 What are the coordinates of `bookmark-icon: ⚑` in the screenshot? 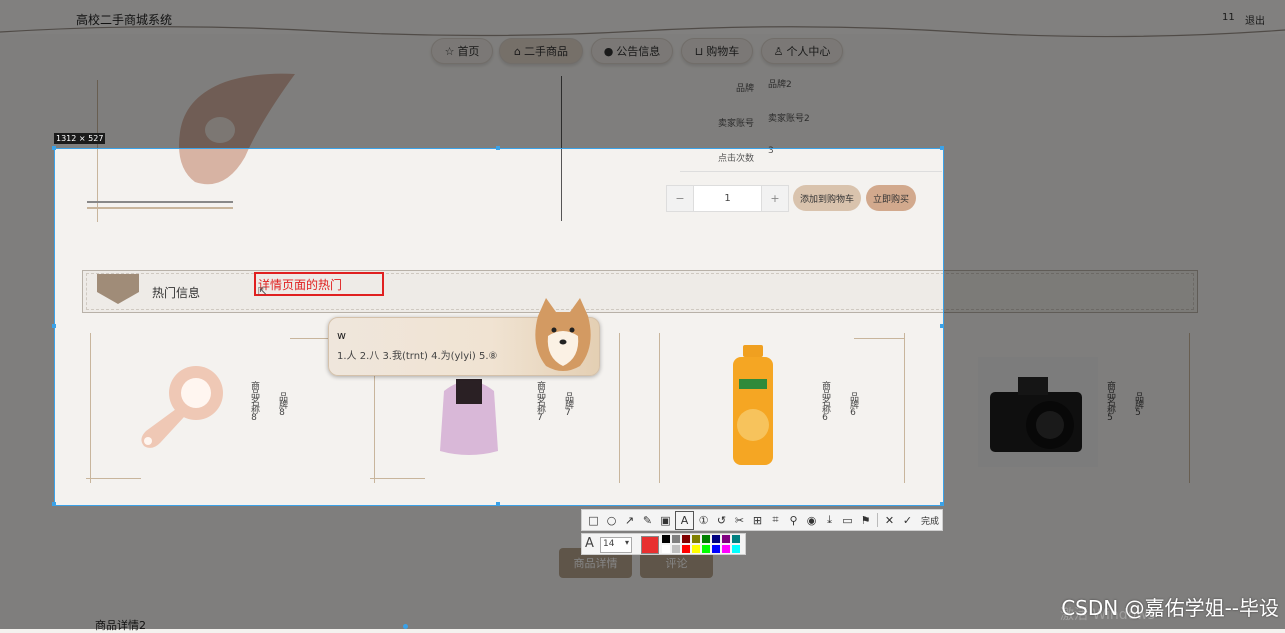 It's located at (865, 520).